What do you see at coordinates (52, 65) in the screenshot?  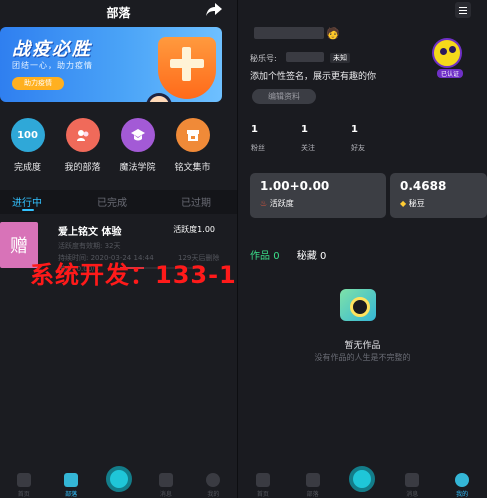 I see `banner-subtitle: 团结一心，助力疫情` at bounding box center [52, 65].